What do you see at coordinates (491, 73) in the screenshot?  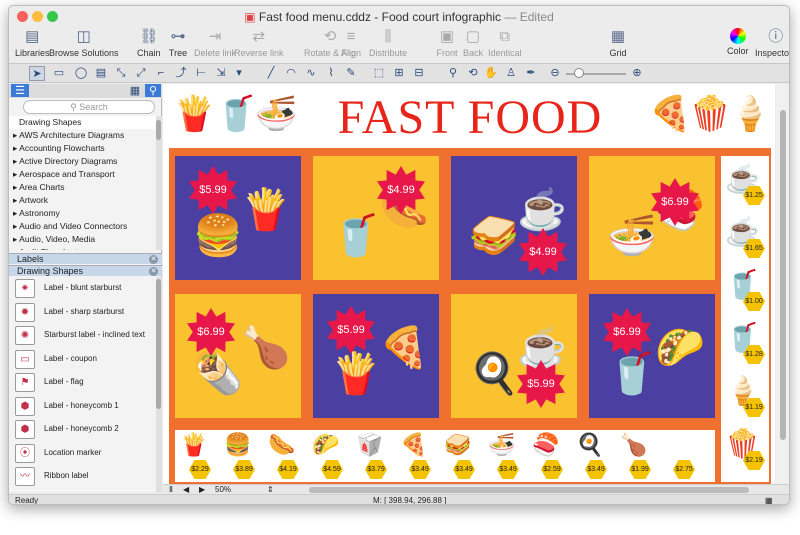 I see `hand-tool-icon: ✋` at bounding box center [491, 73].